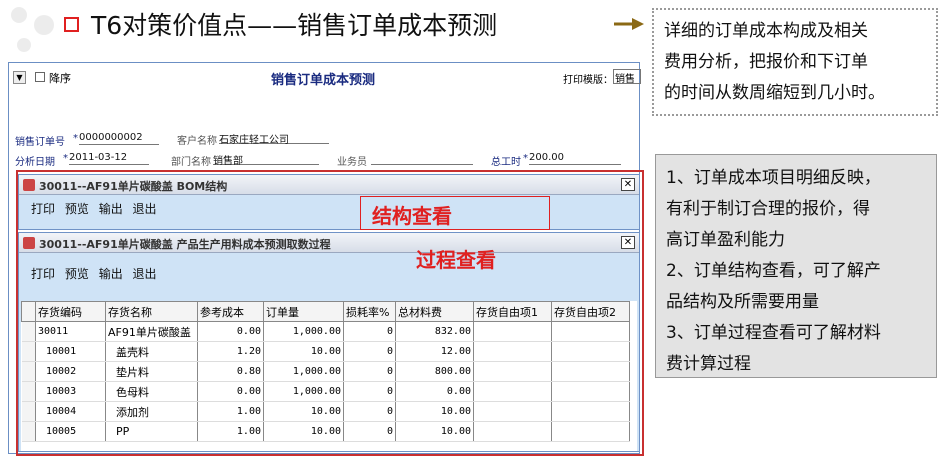 The width and height of the screenshot is (944, 458). I want to click on total-hours-field: 200.00, so click(575, 158).